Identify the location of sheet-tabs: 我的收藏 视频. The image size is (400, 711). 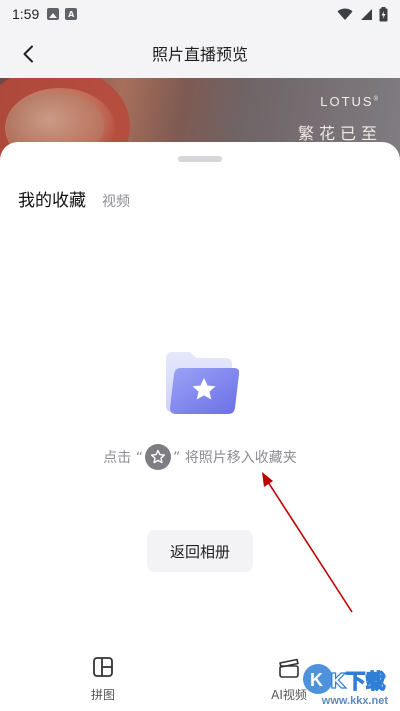
(74, 198).